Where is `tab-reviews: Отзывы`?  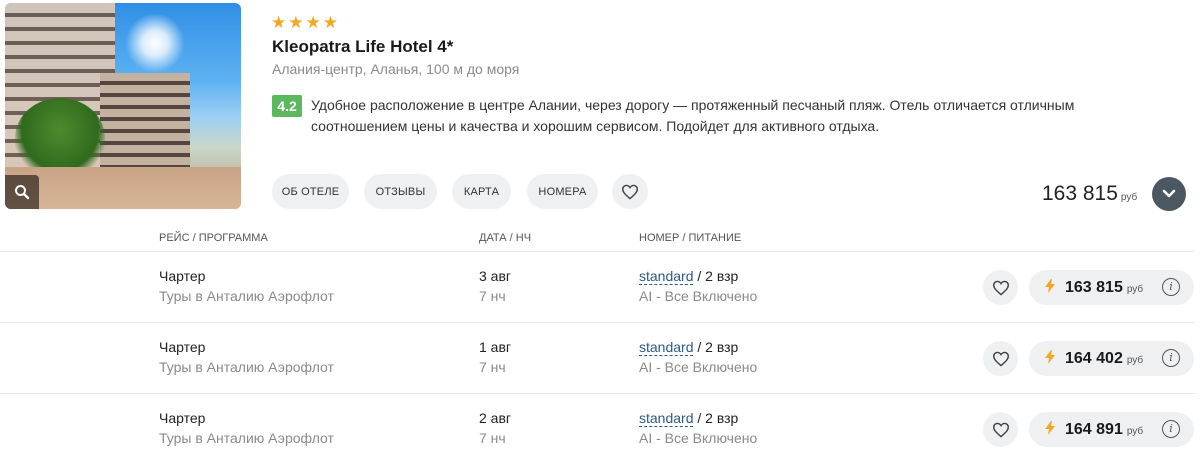 tab-reviews: Отзывы is located at coordinates (400, 191).